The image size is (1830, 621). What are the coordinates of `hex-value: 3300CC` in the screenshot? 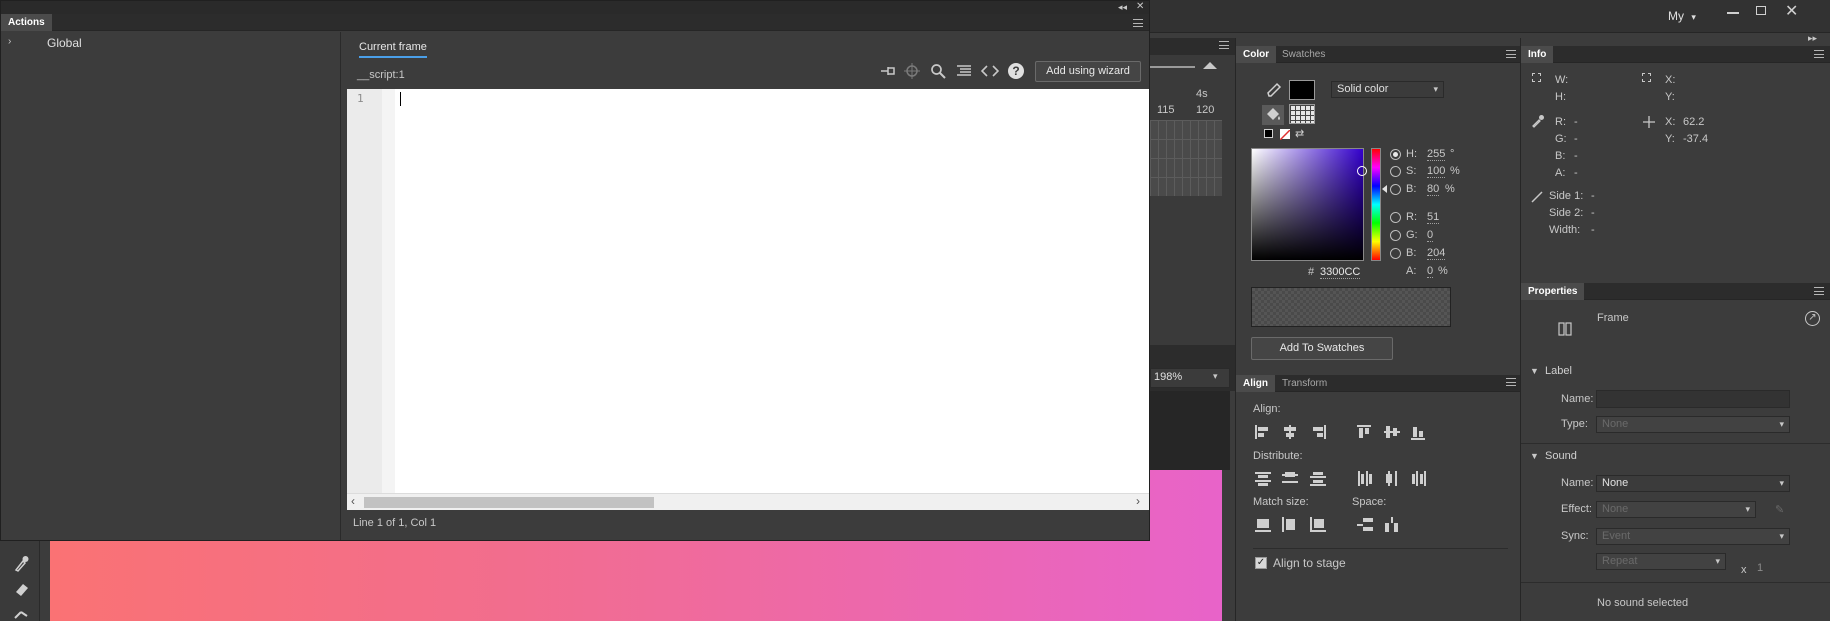 It's located at (1340, 272).